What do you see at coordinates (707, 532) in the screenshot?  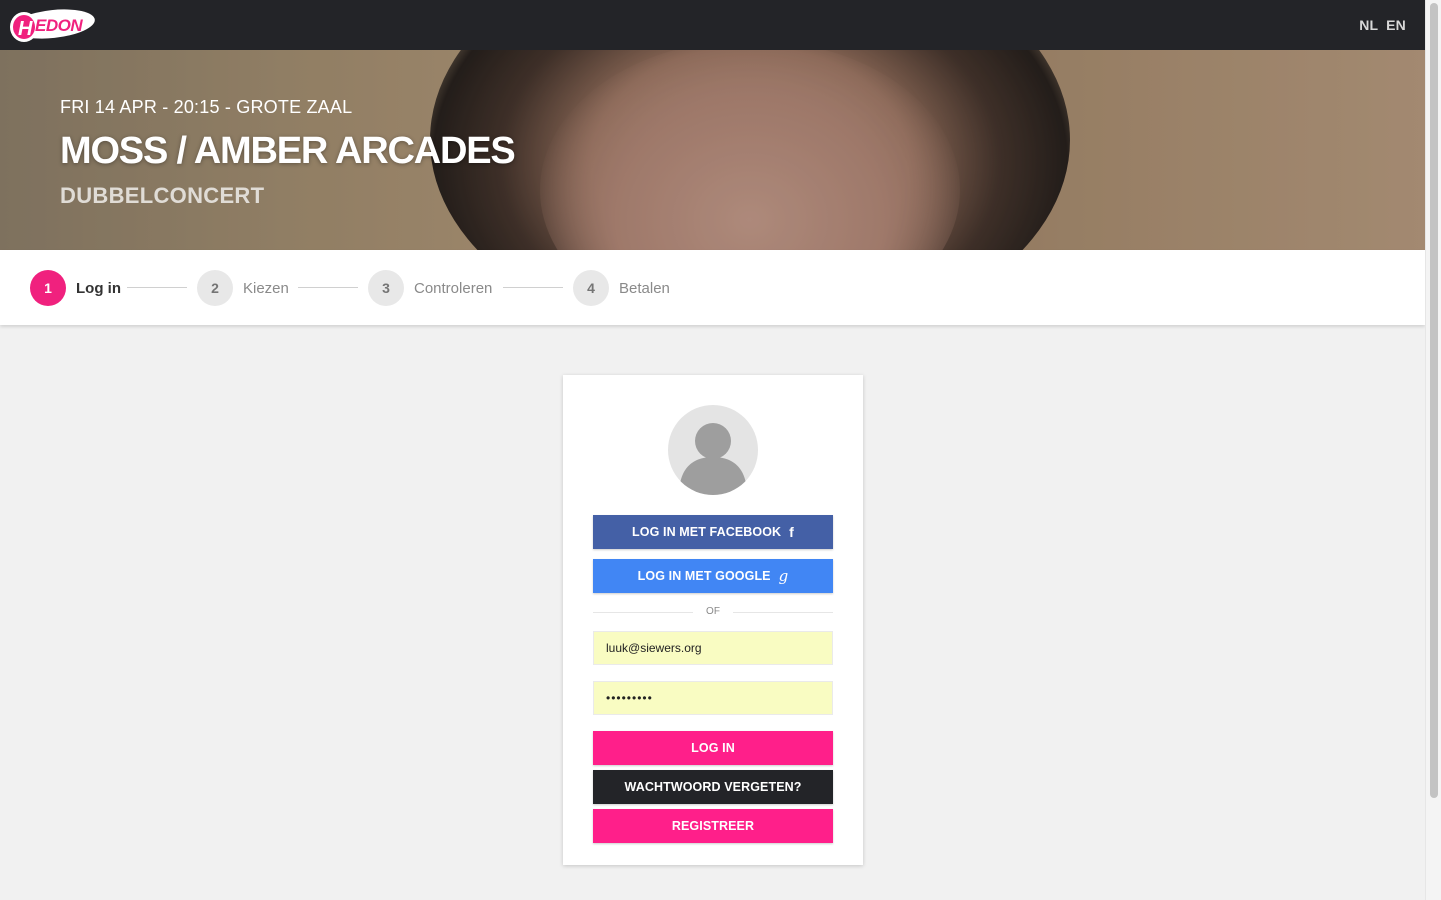 I see `facebook-login-label: LOG IN MET FACEBOOK` at bounding box center [707, 532].